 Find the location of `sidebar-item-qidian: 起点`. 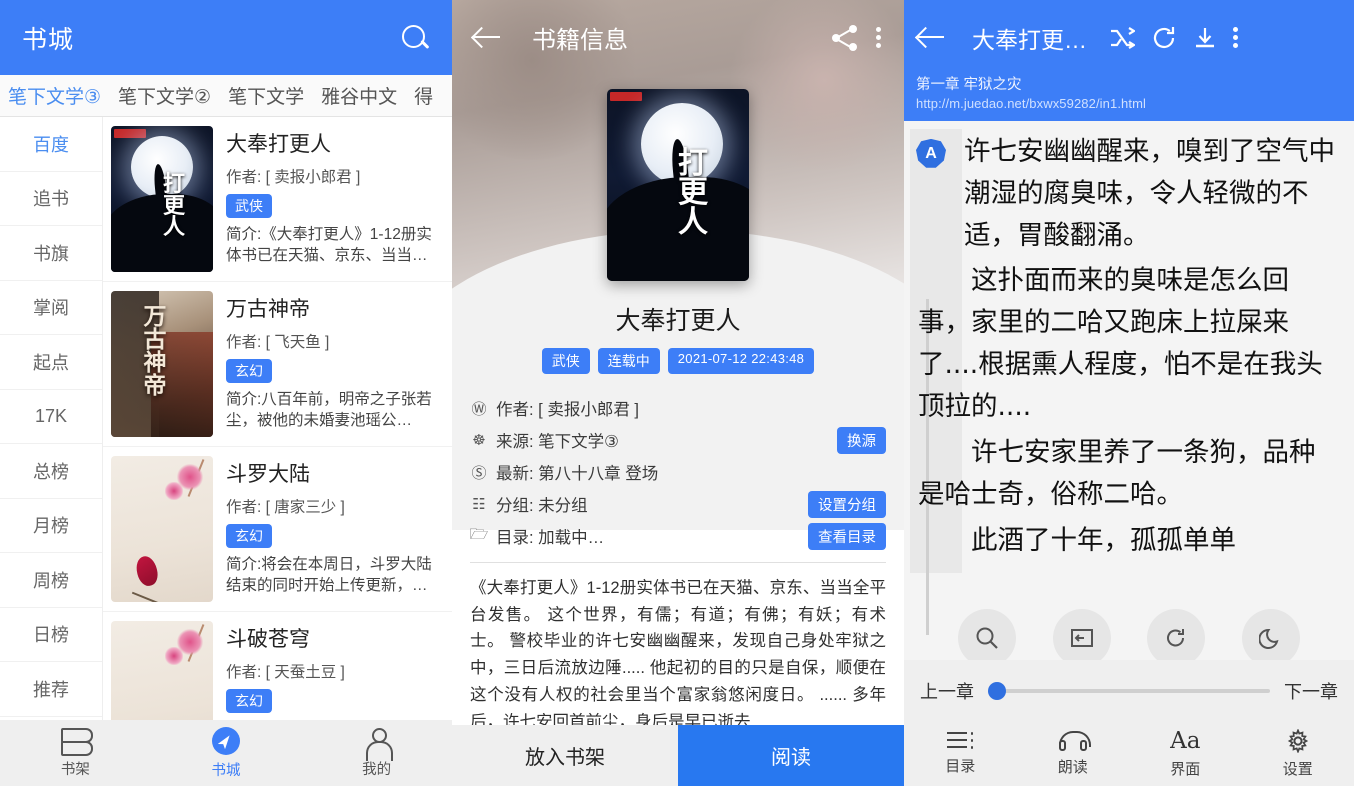

sidebar-item-qidian: 起点 is located at coordinates (51, 362).